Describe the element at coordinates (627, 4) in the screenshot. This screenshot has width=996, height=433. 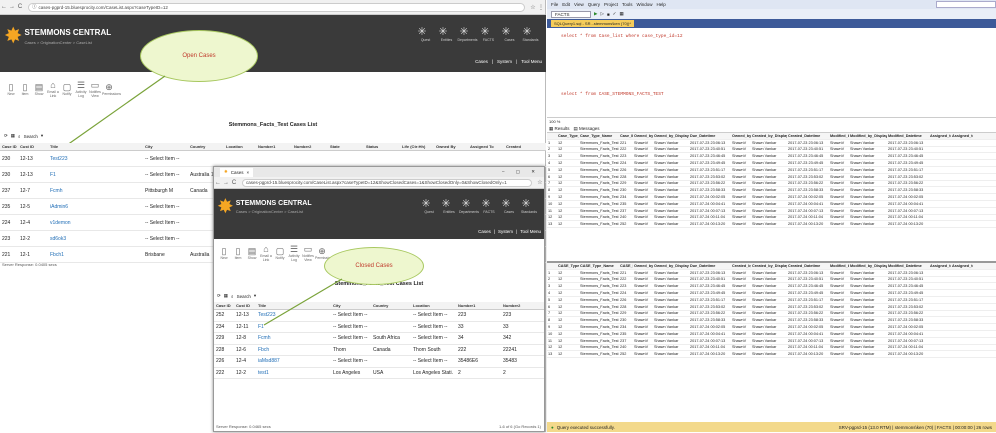
I see `menu-tools: Tools` at that location.